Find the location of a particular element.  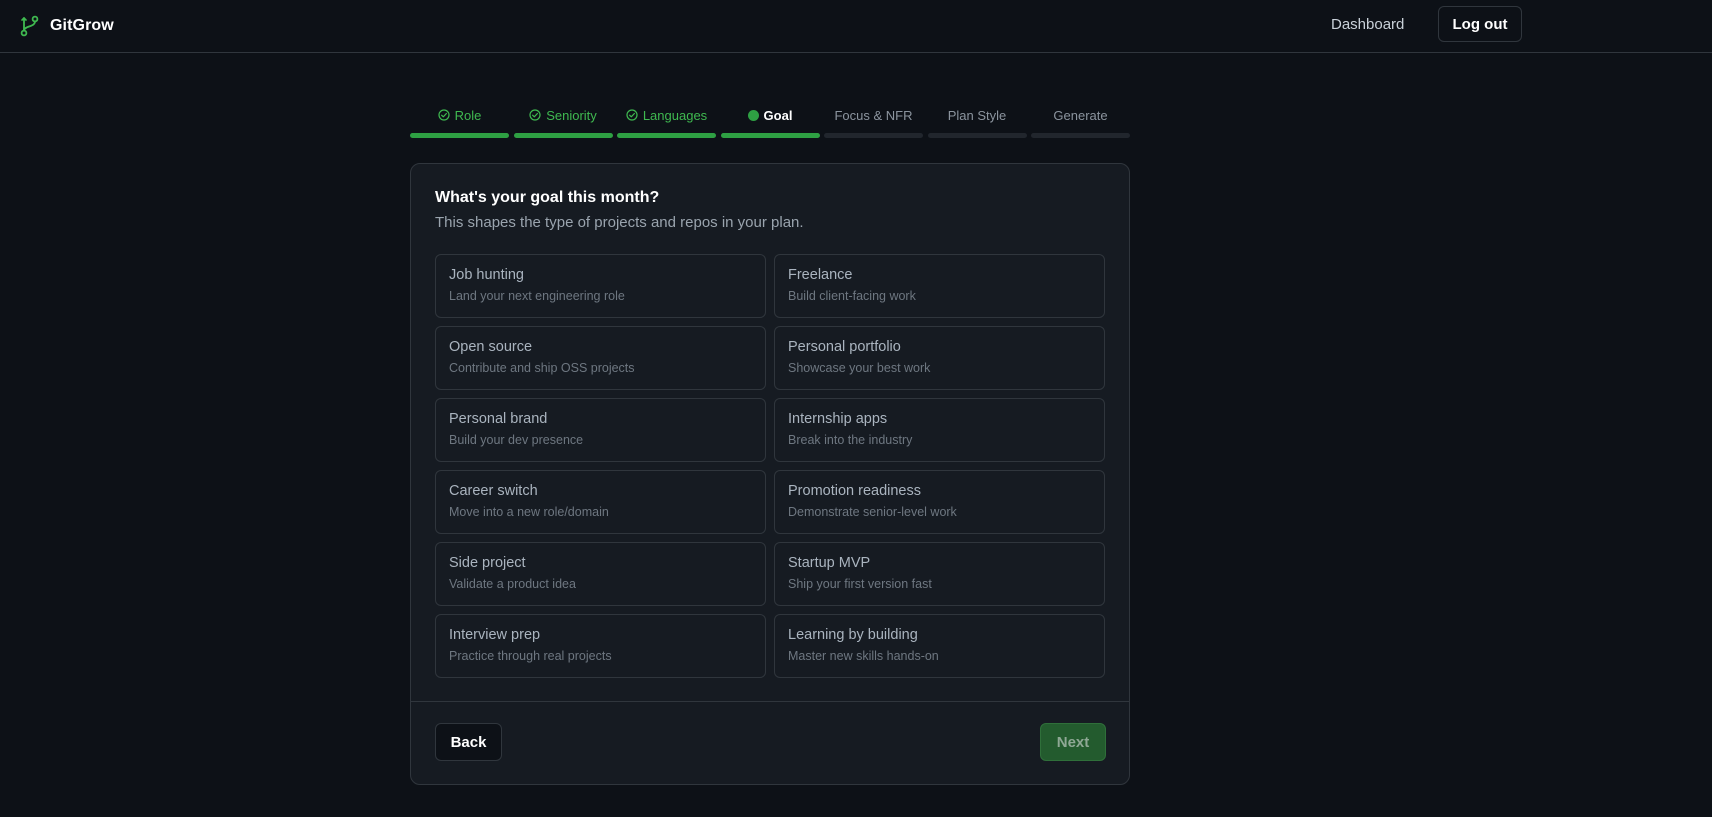

logout-button: Log out is located at coordinates (1480, 24).